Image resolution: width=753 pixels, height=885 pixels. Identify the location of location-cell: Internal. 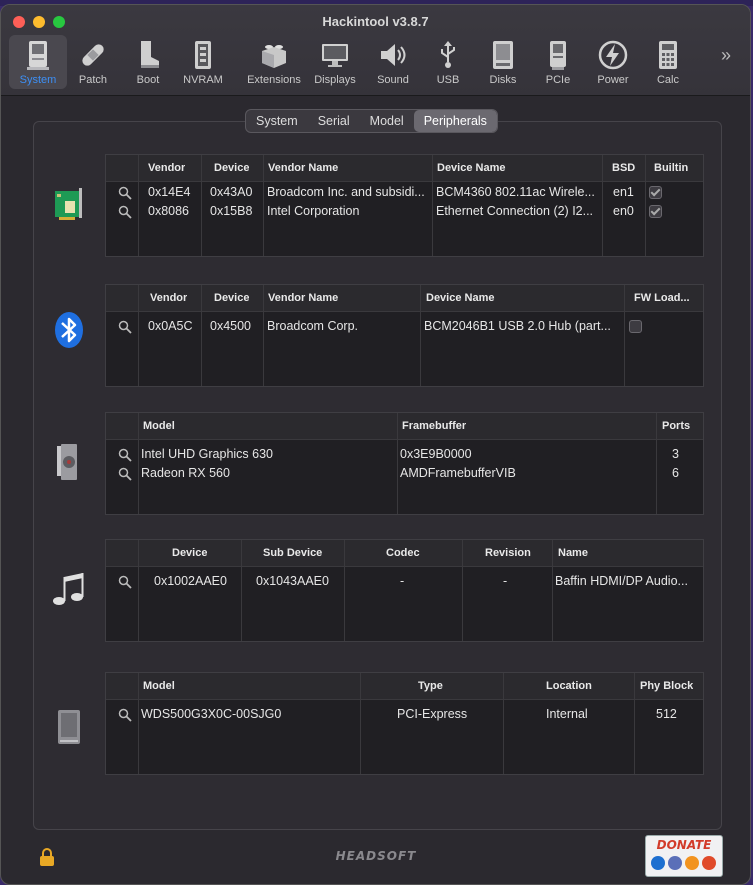
(567, 714).